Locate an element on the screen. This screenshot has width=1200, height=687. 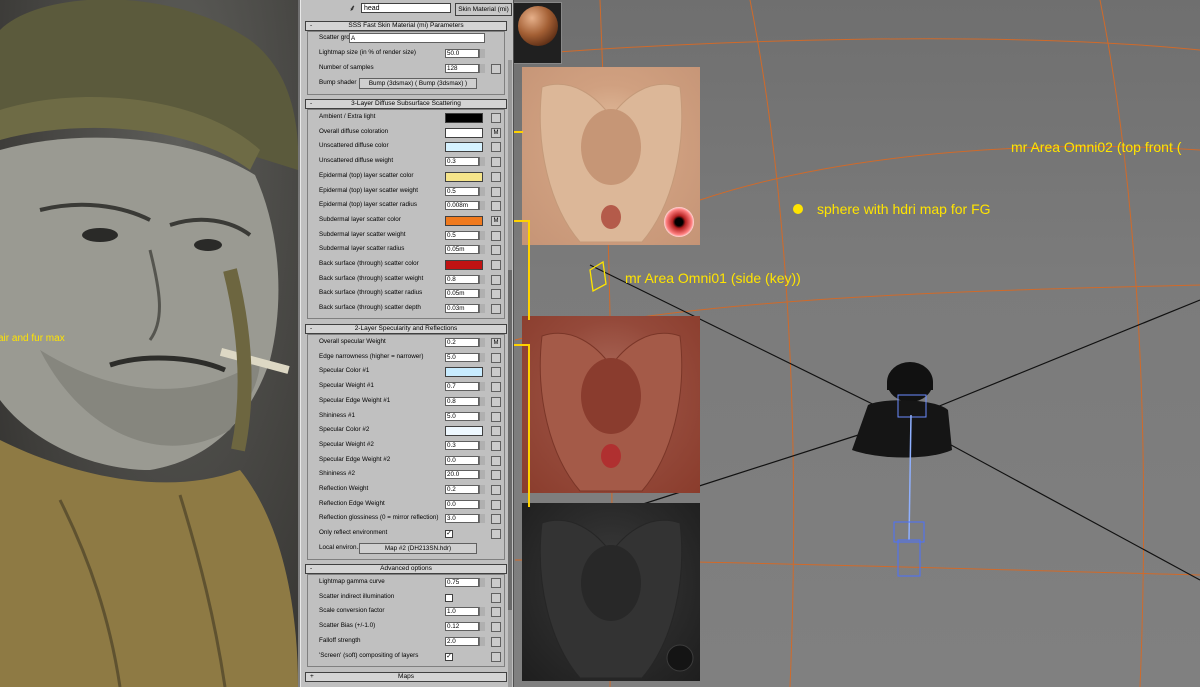
material-preview-sphere is located at coordinates (538, 26).